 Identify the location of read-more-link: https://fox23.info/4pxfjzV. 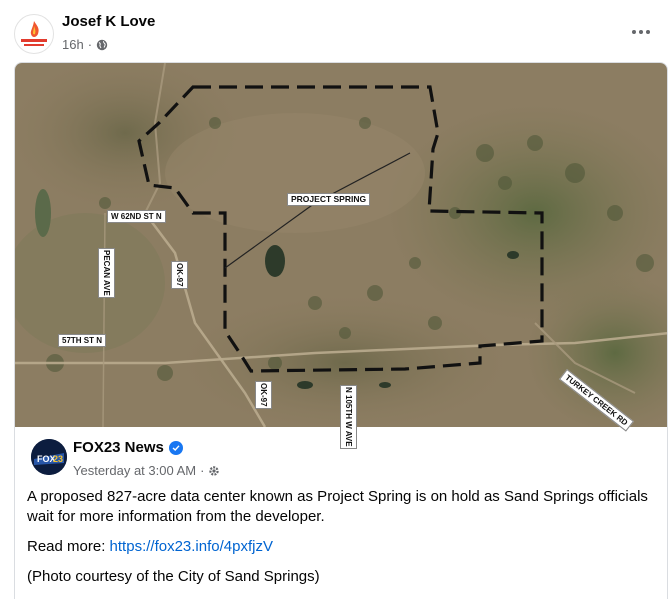
(191, 546).